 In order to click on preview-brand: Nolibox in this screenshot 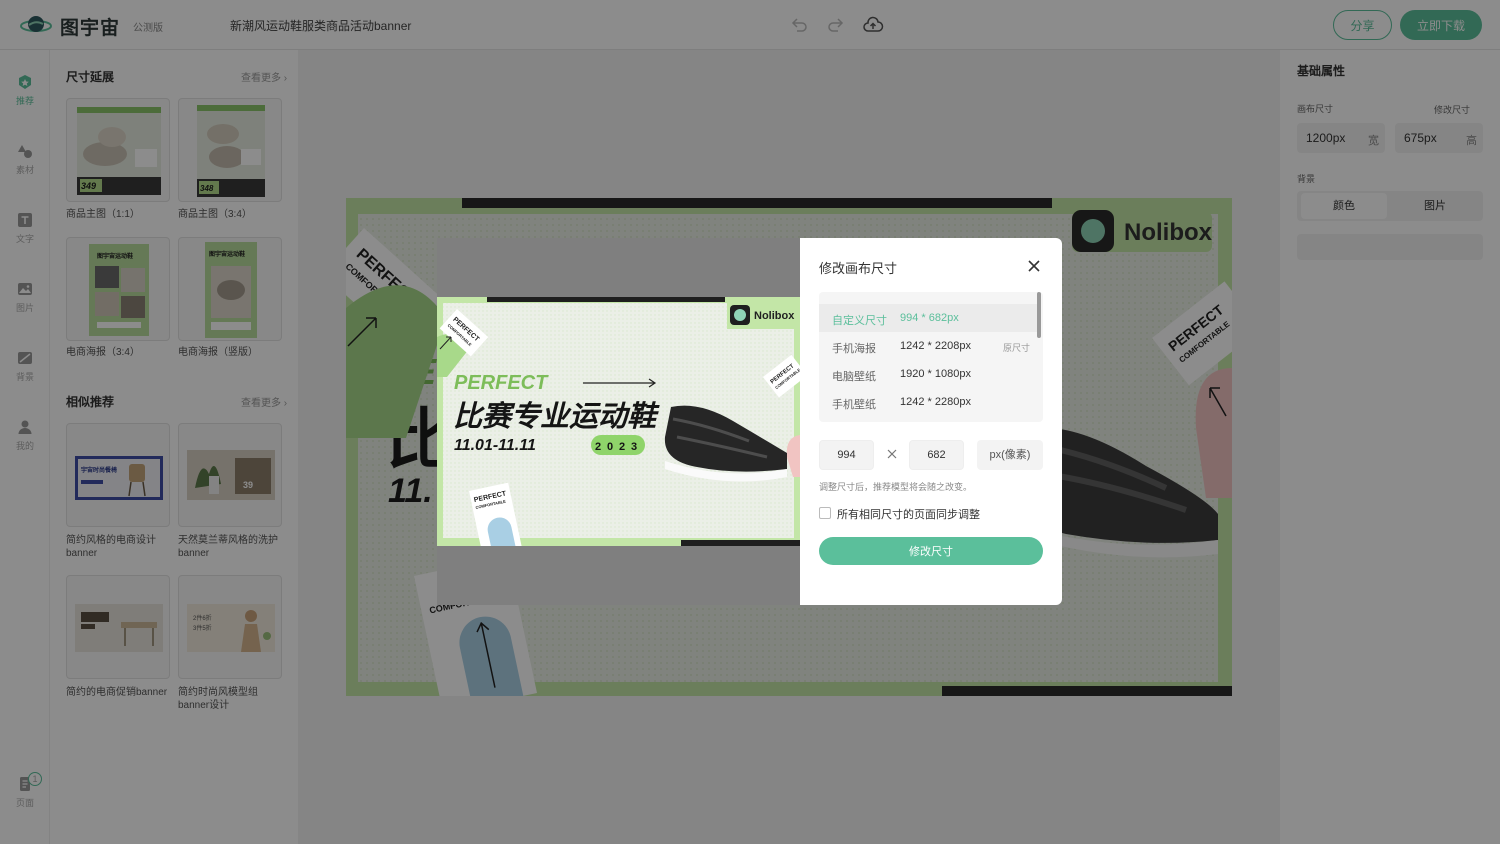, I will do `click(774, 316)`.